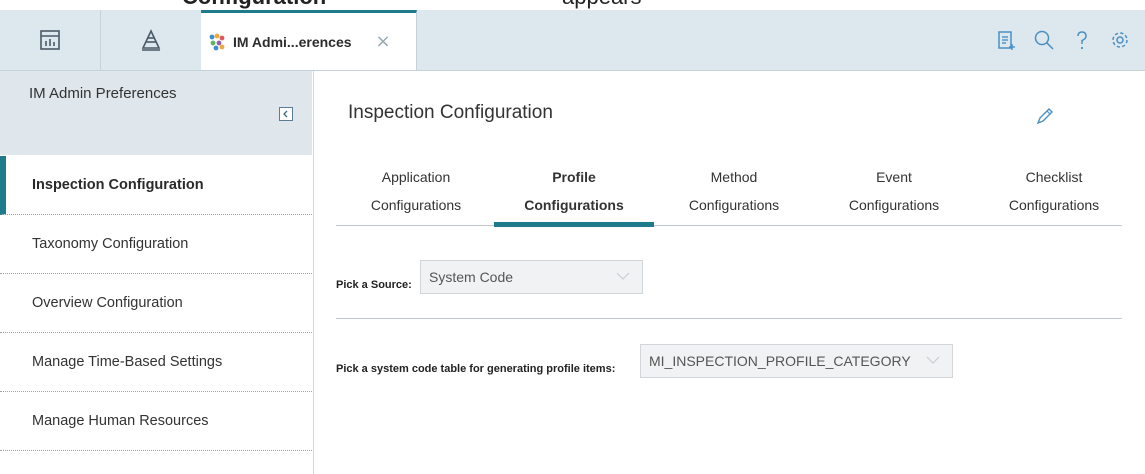 This screenshot has height=474, width=1145. Describe the element at coordinates (416, 177) in the screenshot. I see `tab-label-line1: Application` at that location.